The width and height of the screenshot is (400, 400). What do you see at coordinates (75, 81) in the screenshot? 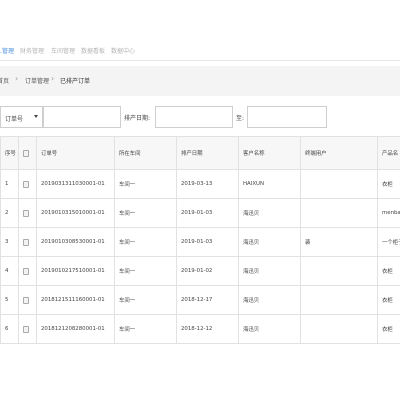
I see `breadcrumb-current: 已排产订单` at bounding box center [75, 81].